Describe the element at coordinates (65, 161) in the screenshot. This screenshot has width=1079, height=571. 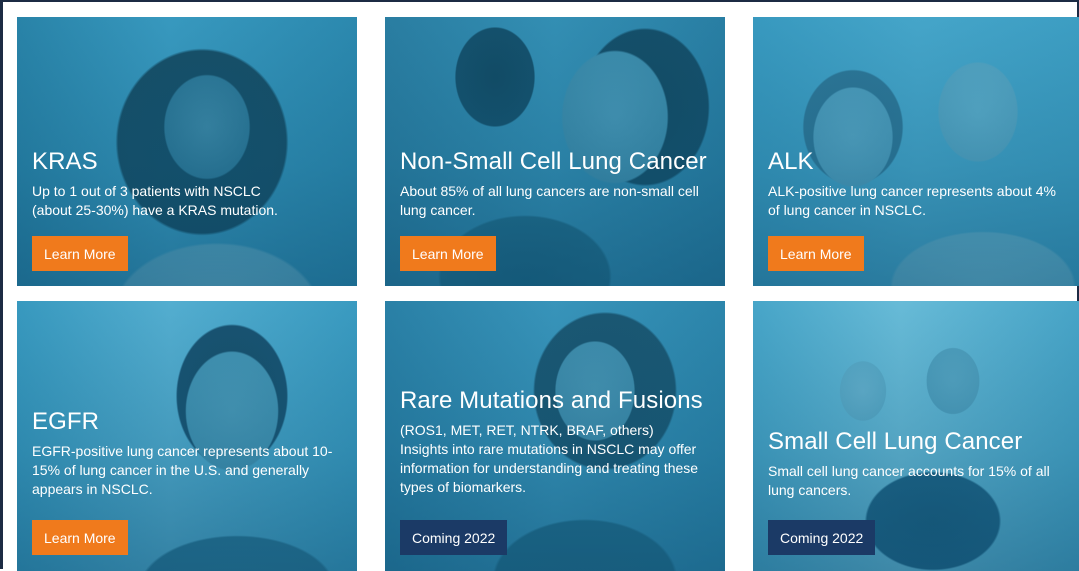
I see `card-title: KRAS` at that location.